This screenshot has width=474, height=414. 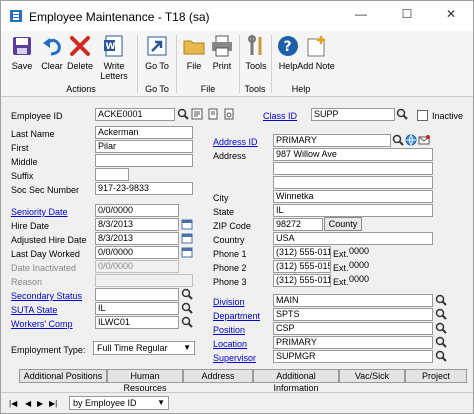 I want to click on location-field: PRIMARY, so click(x=353, y=342).